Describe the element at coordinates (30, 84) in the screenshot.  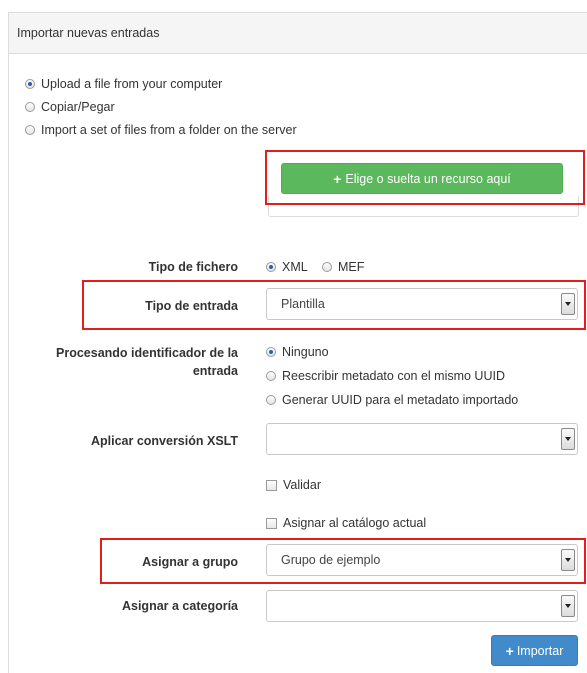
I see `radio-upload` at that location.